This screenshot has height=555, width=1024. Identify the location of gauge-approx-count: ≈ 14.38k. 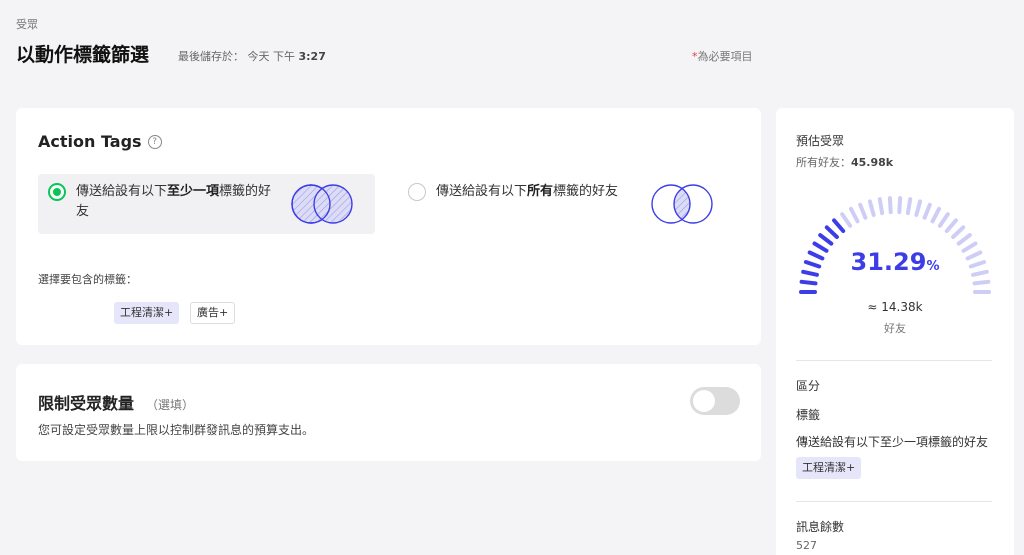
(895, 307).